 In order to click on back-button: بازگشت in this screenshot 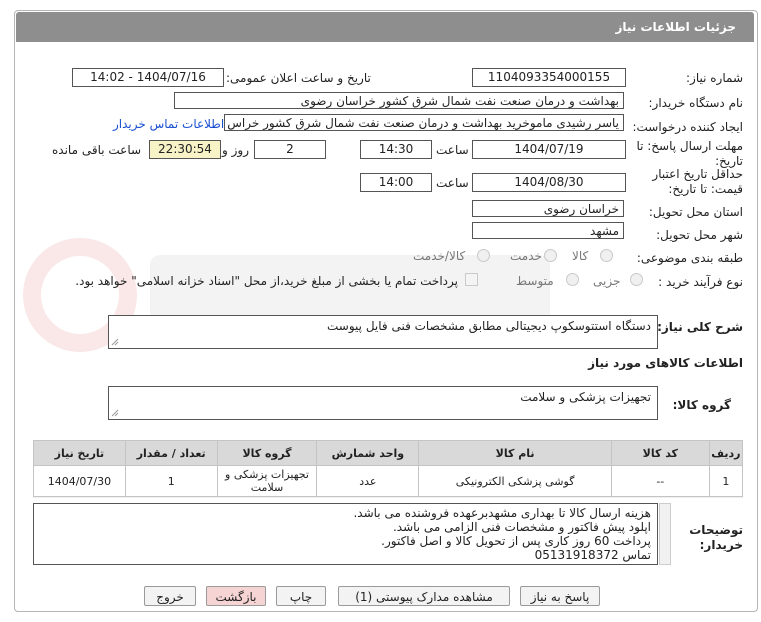, I will do `click(236, 596)`.